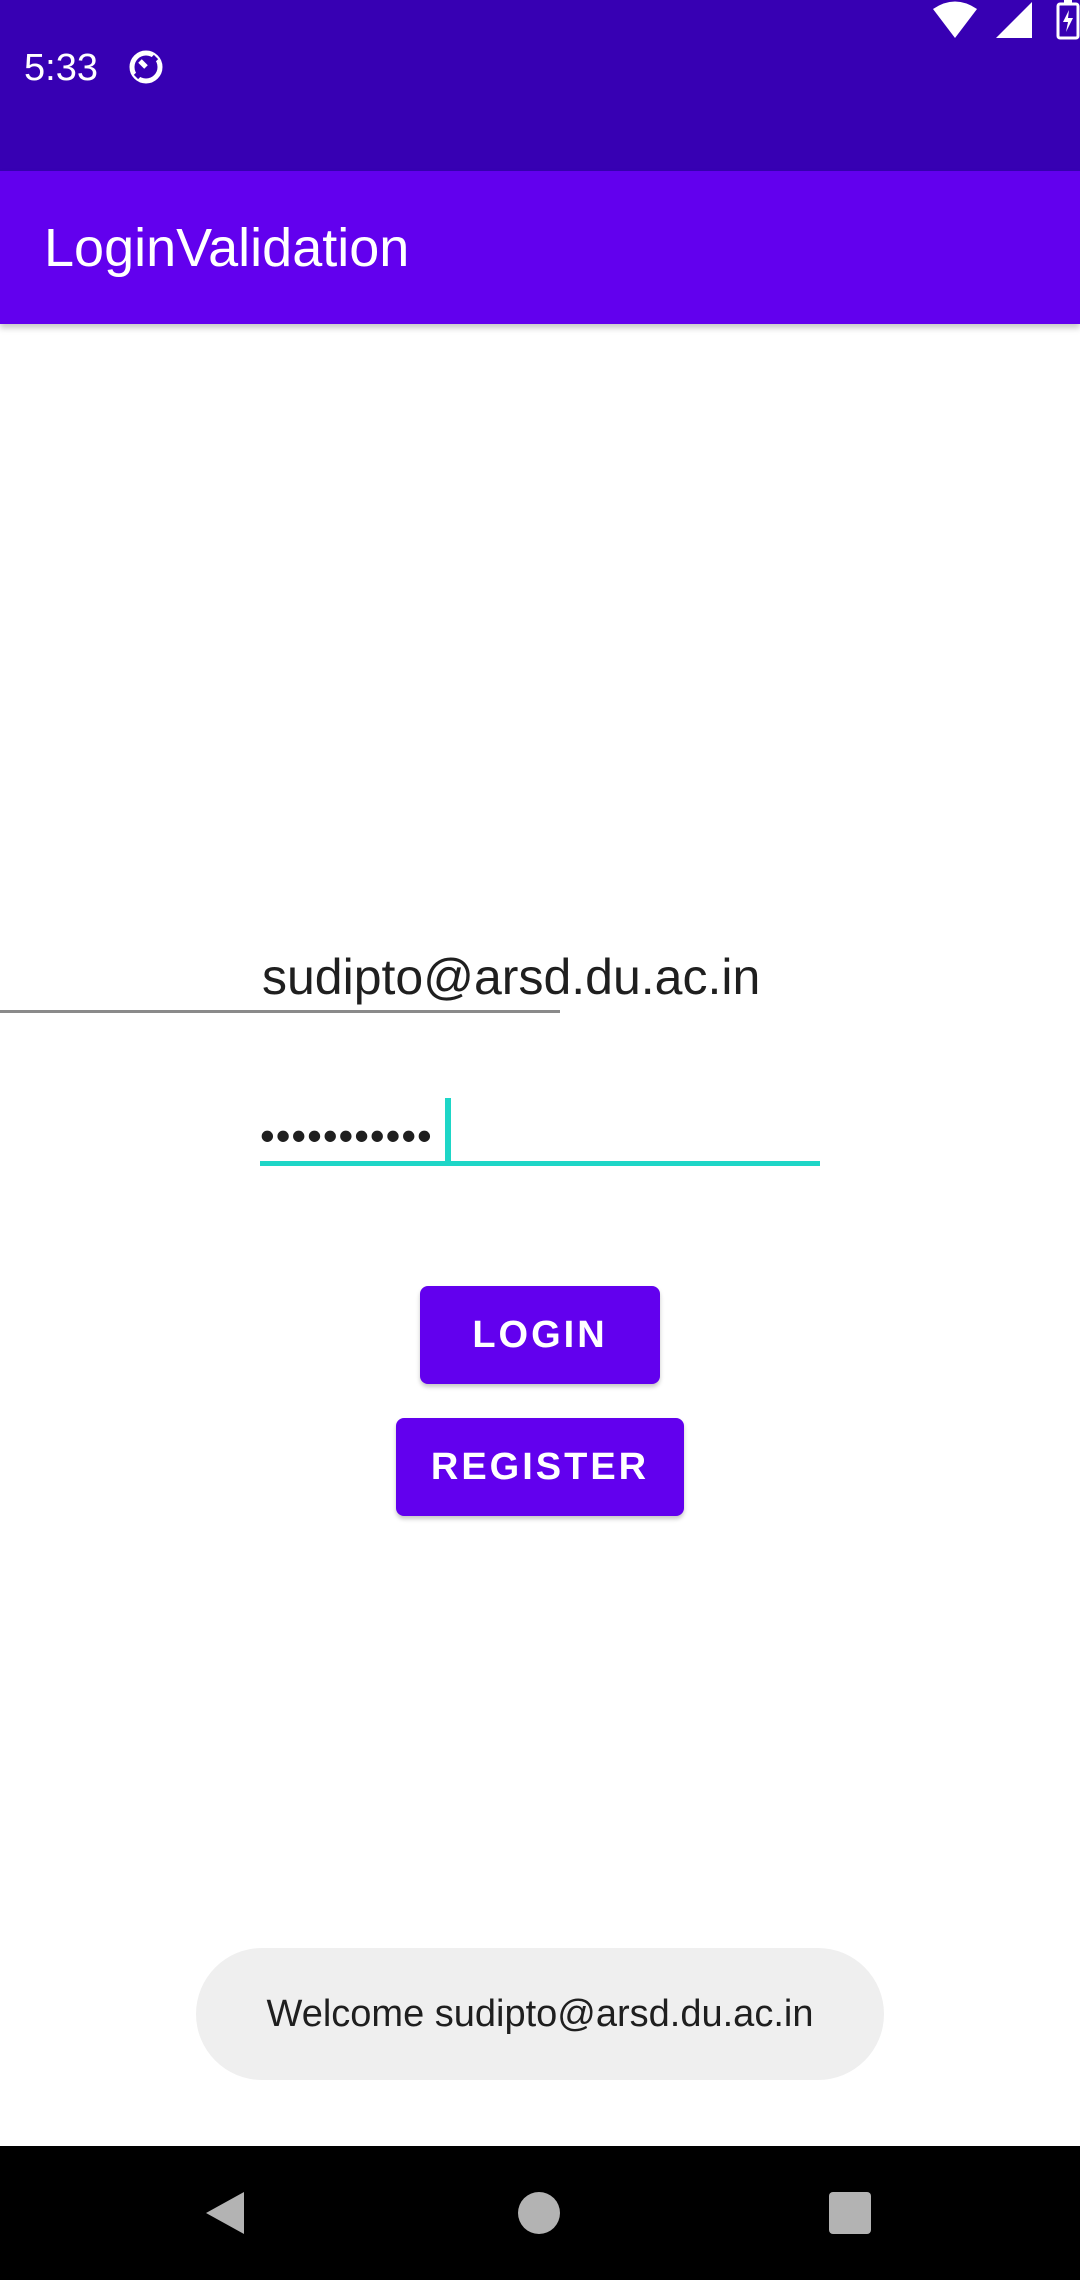  What do you see at coordinates (955, 19) in the screenshot?
I see `wifi-icon` at bounding box center [955, 19].